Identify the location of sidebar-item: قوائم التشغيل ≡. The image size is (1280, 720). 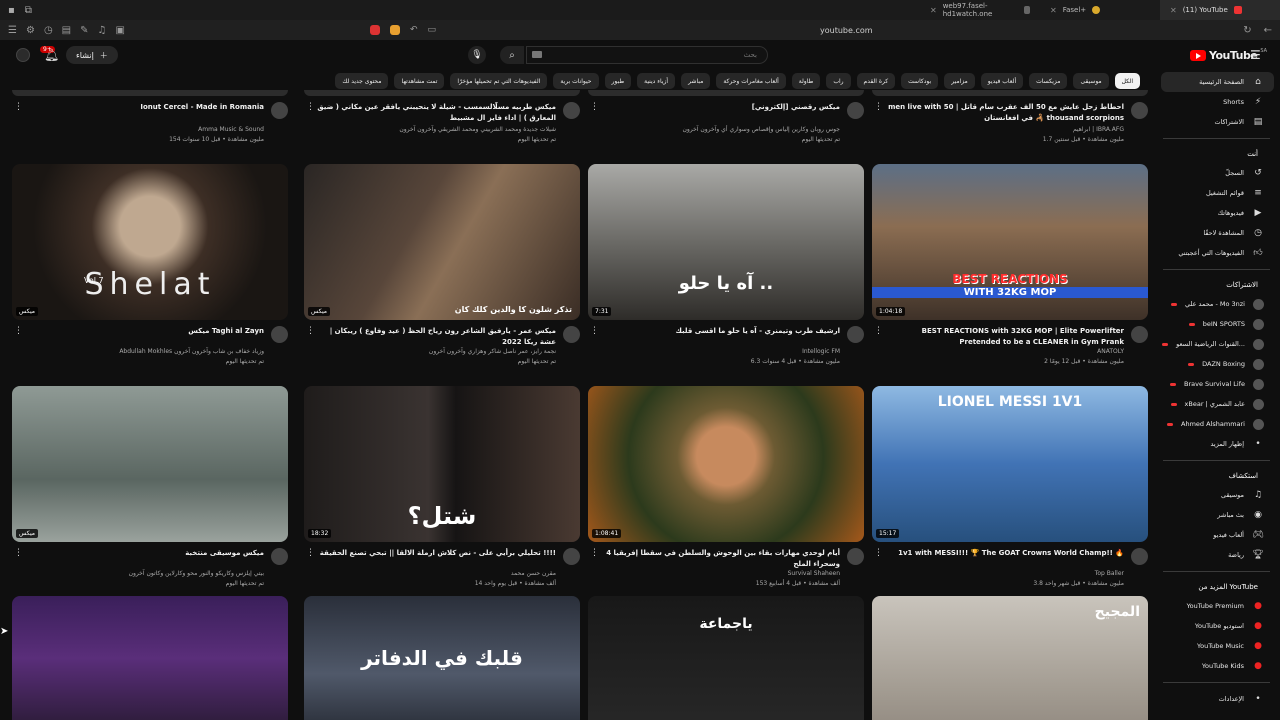
(1217, 193).